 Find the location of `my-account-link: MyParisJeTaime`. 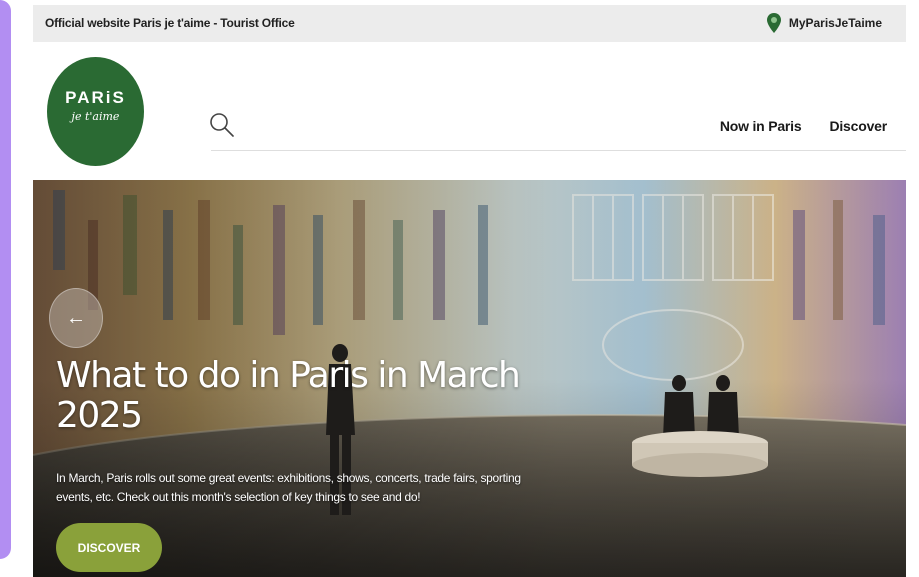

my-account-link: MyParisJeTaime is located at coordinates (824, 23).